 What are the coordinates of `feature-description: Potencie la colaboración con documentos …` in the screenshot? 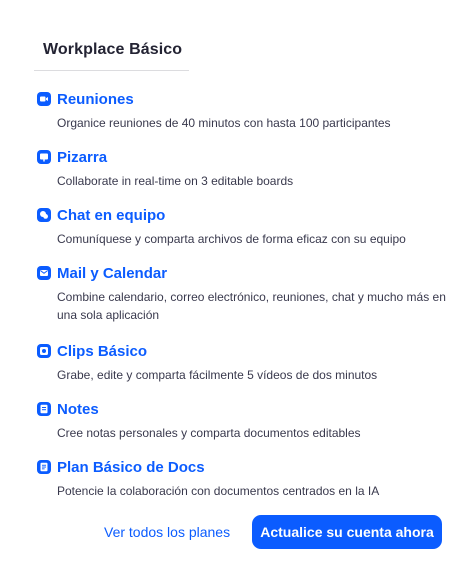 It's located at (218, 491).